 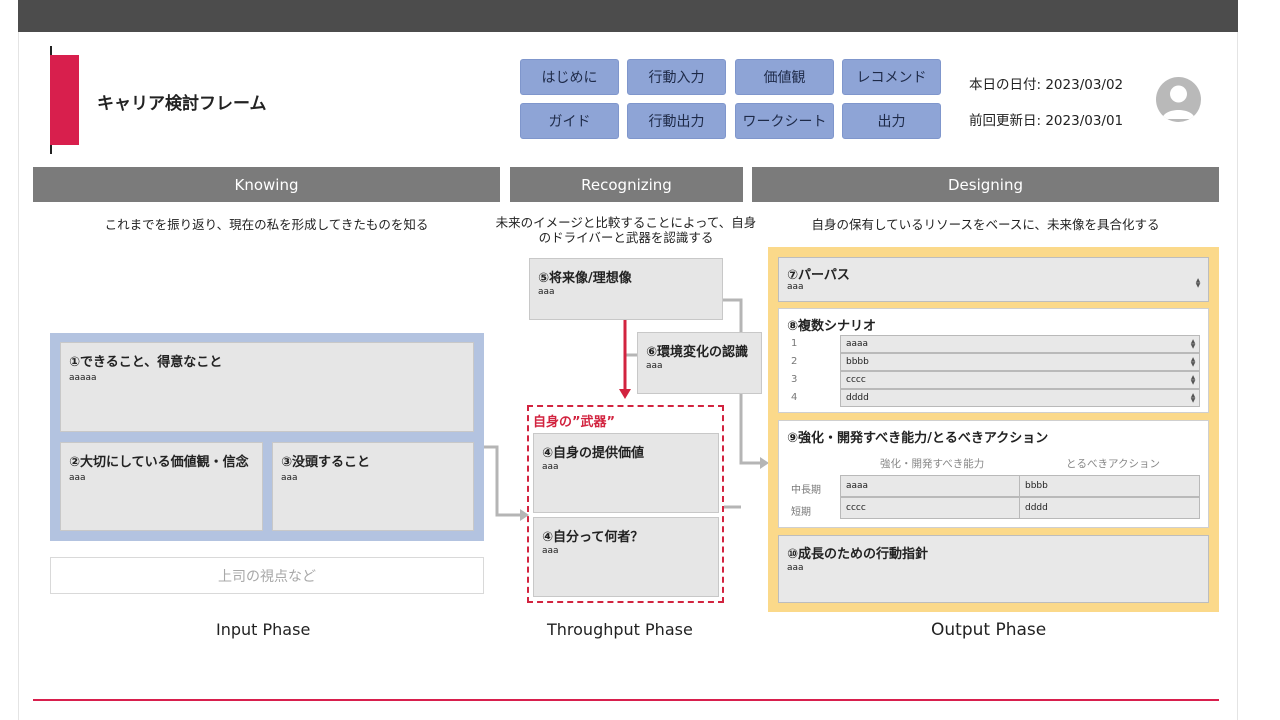 What do you see at coordinates (77, 478) in the screenshot?
I see `values-value: aaa` at bounding box center [77, 478].